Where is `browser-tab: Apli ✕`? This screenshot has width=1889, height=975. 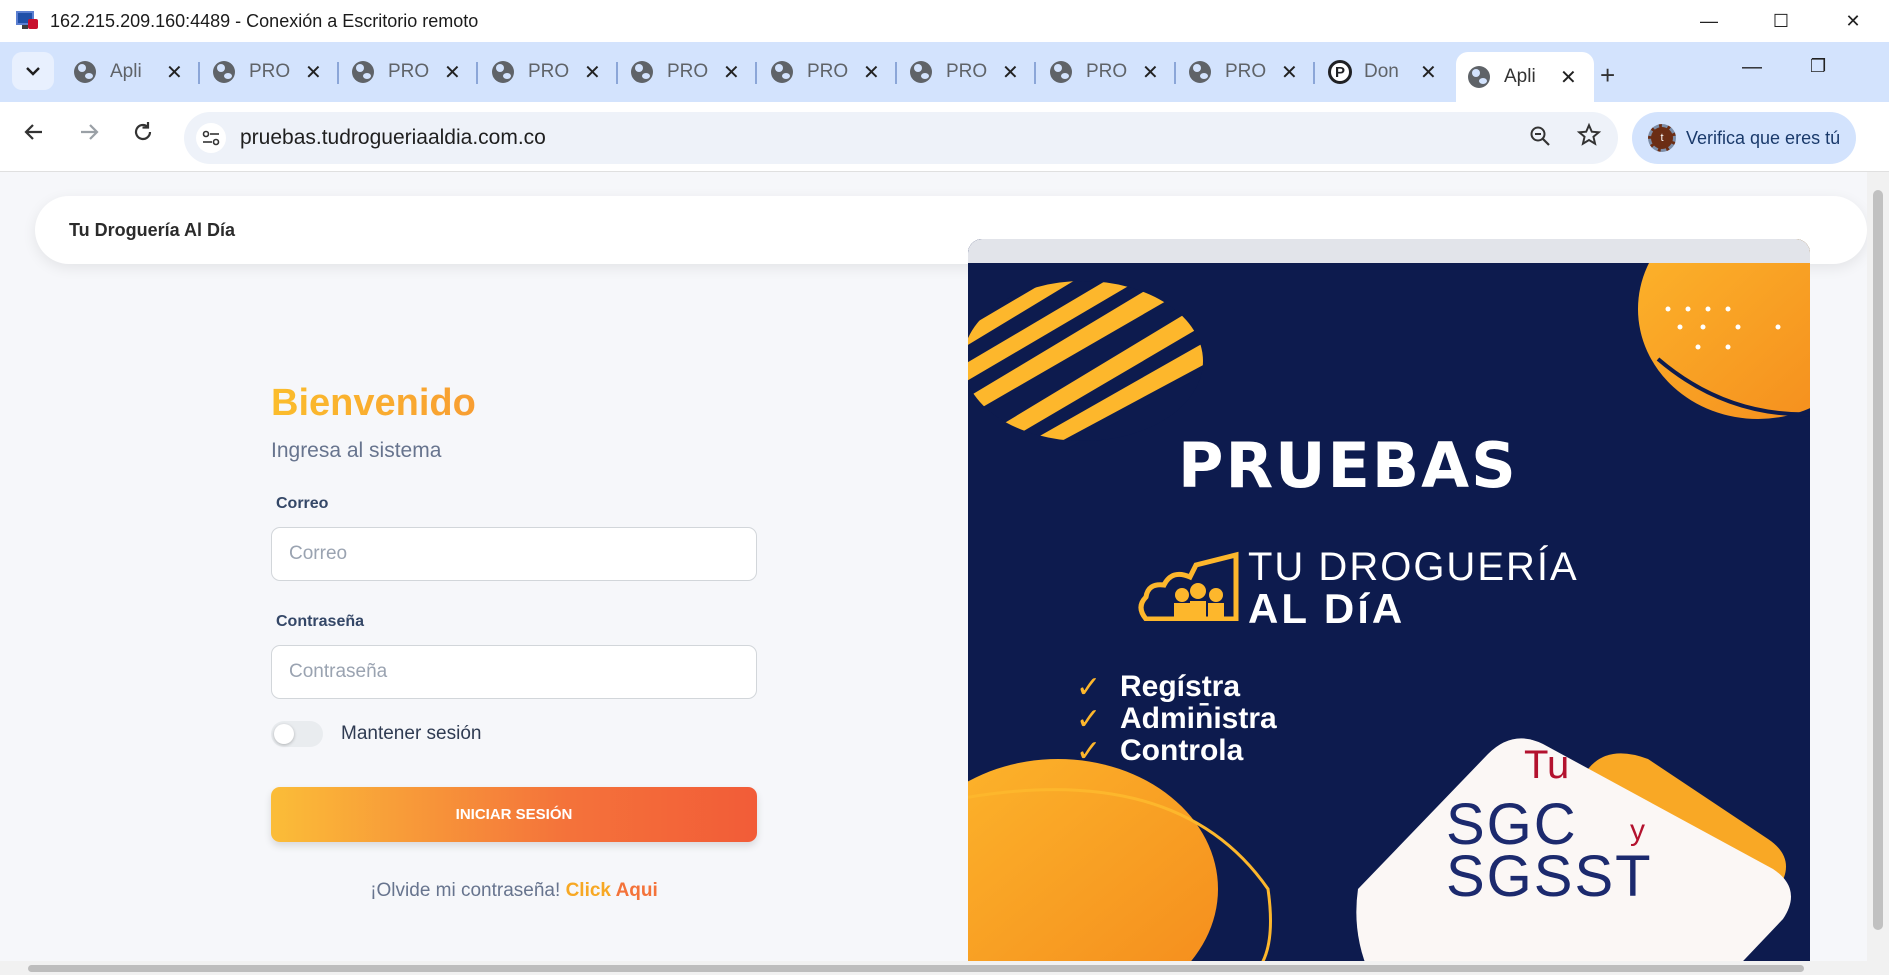 browser-tab: Apli ✕ is located at coordinates (131, 72).